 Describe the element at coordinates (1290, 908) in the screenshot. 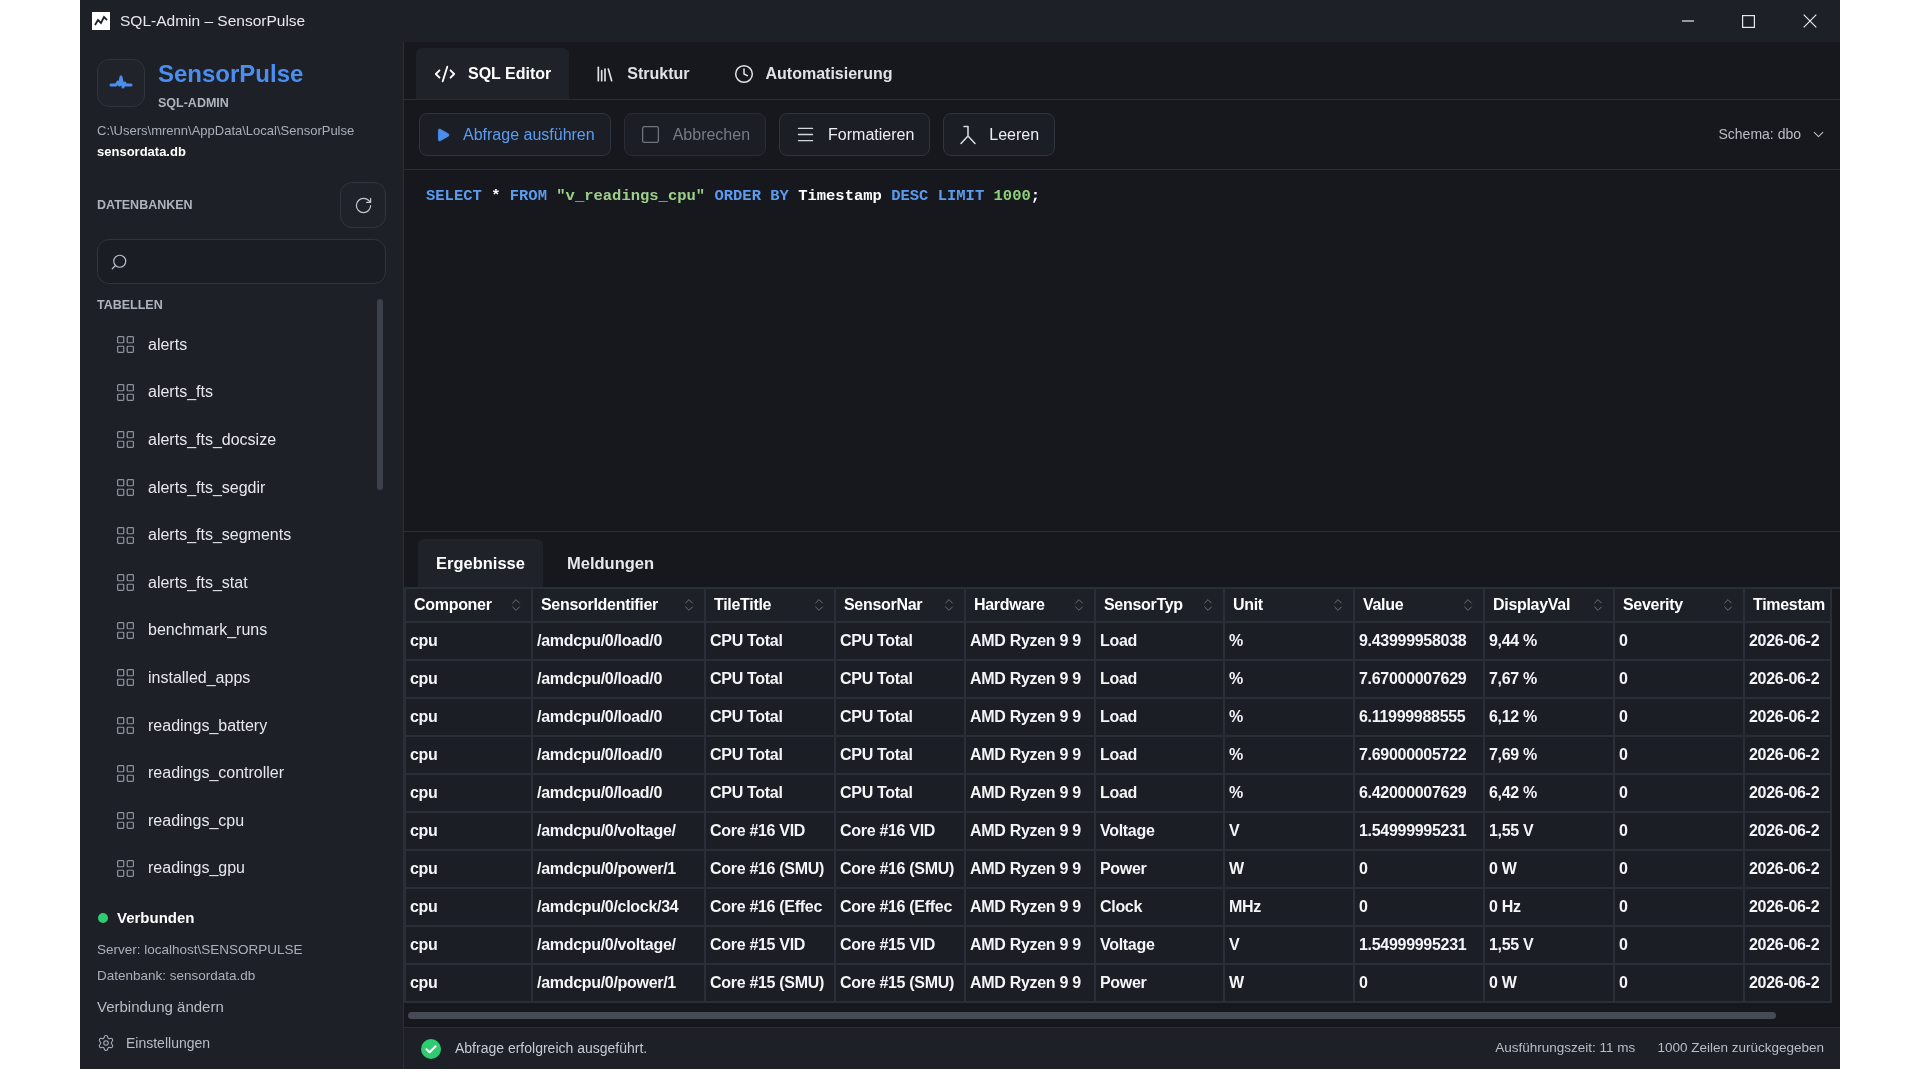

I see `table-cell: MHz` at that location.